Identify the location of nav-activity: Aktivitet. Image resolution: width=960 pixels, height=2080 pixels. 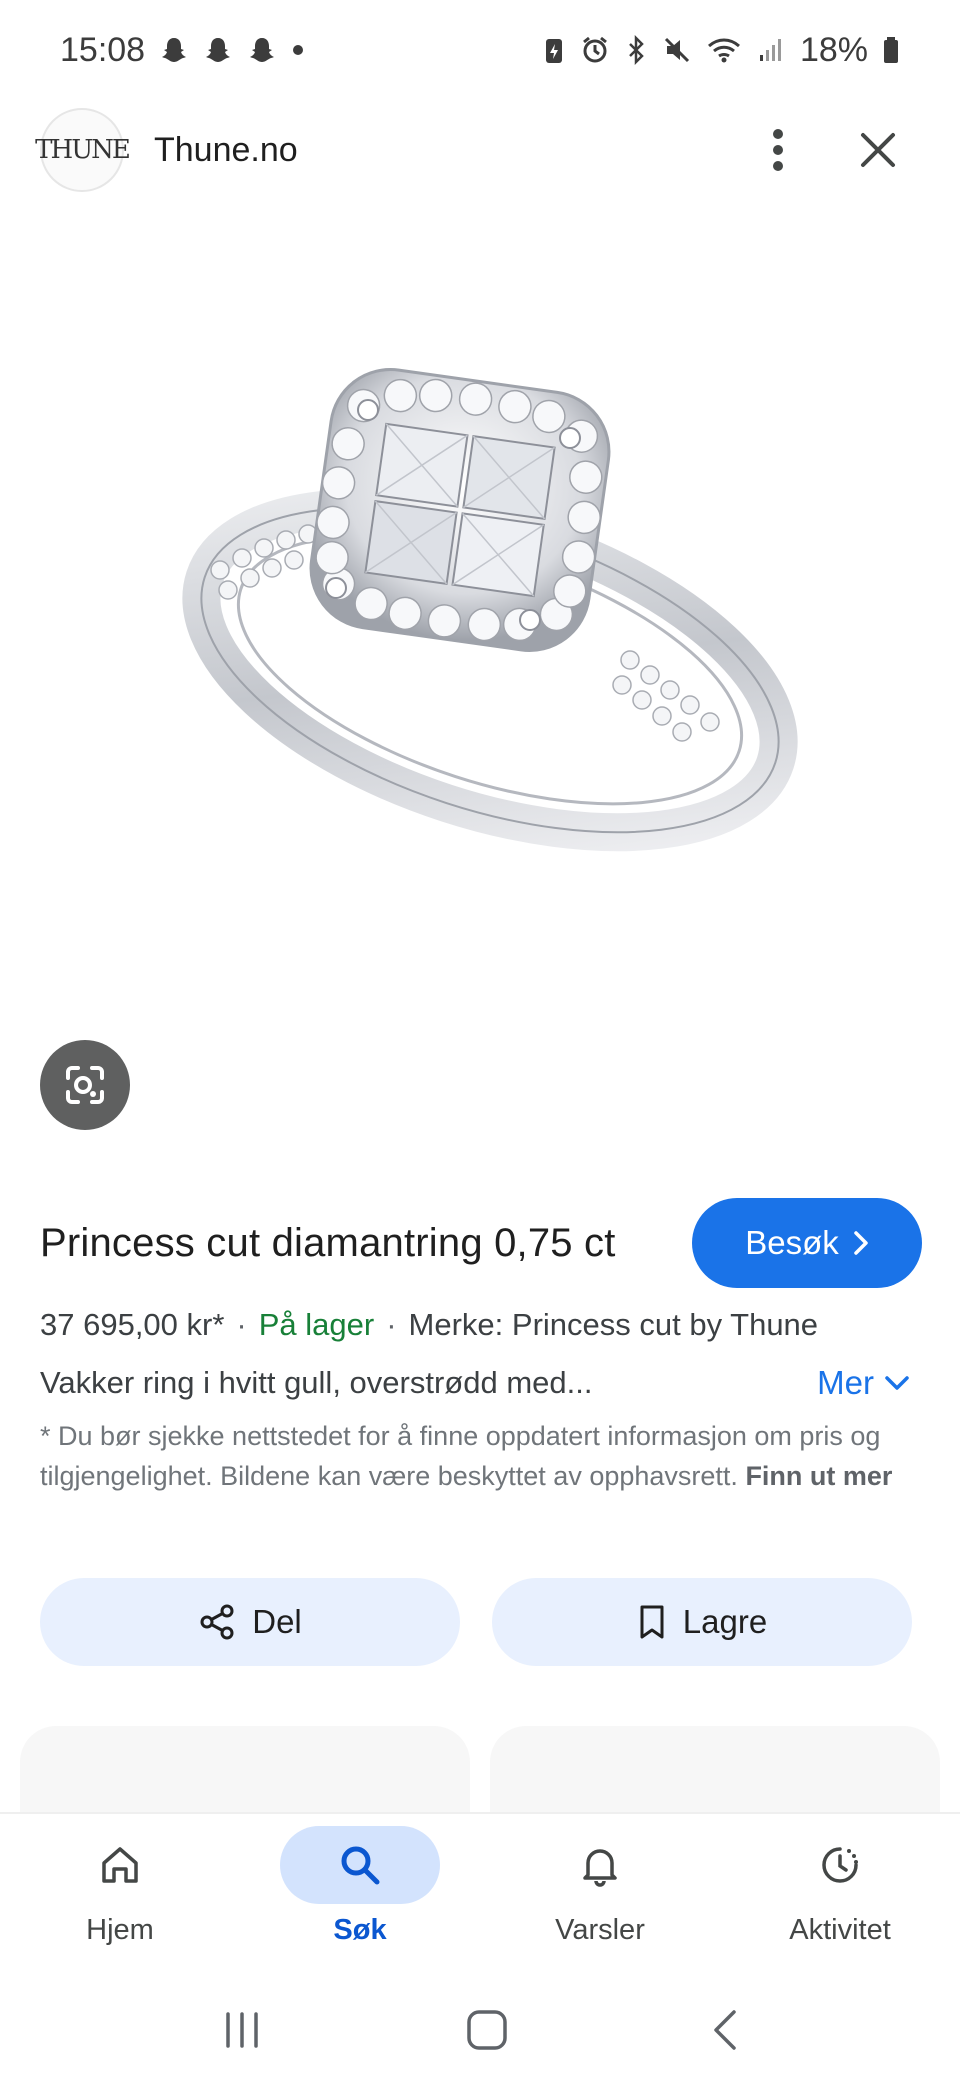
(840, 1886).